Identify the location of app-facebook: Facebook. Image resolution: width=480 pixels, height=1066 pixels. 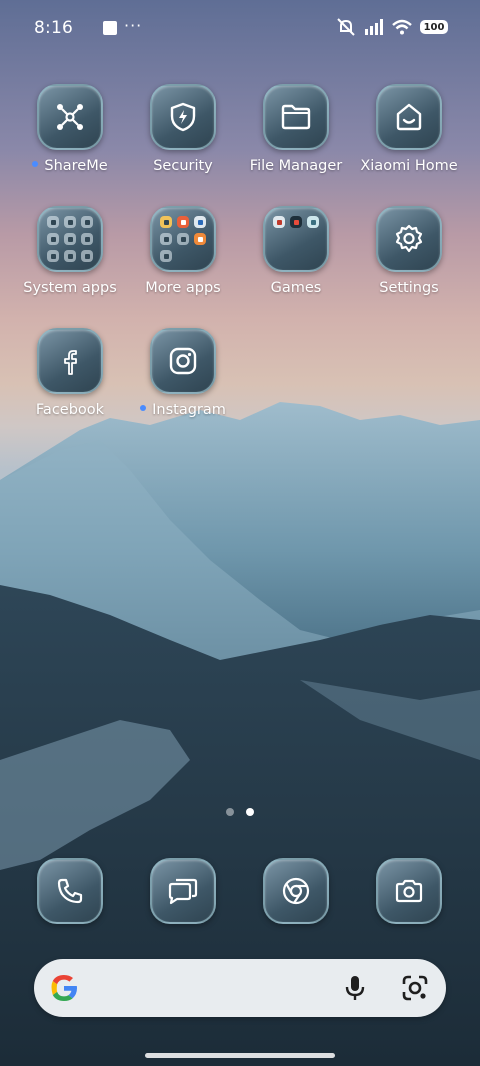
(70, 373).